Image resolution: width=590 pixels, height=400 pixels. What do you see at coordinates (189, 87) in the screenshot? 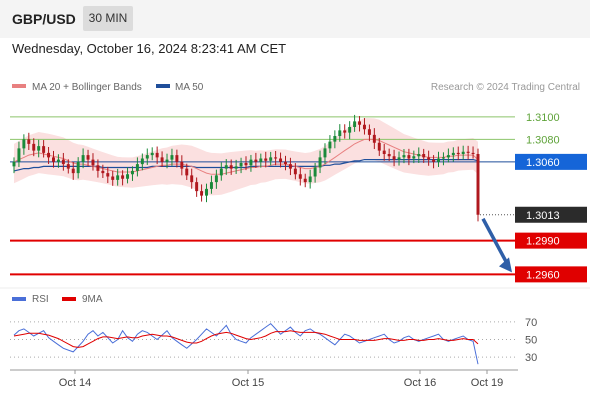
I see `ma50-legend-label: MA 50` at bounding box center [189, 87].